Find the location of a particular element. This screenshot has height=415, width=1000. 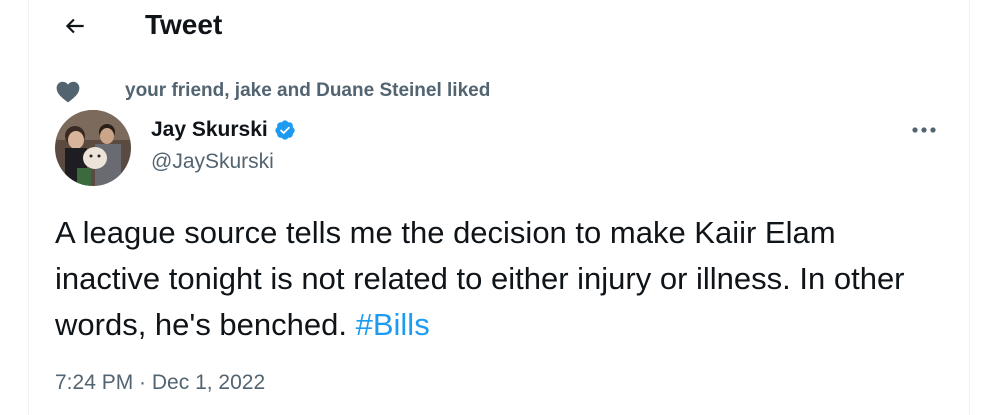

back-button is located at coordinates (75, 26).